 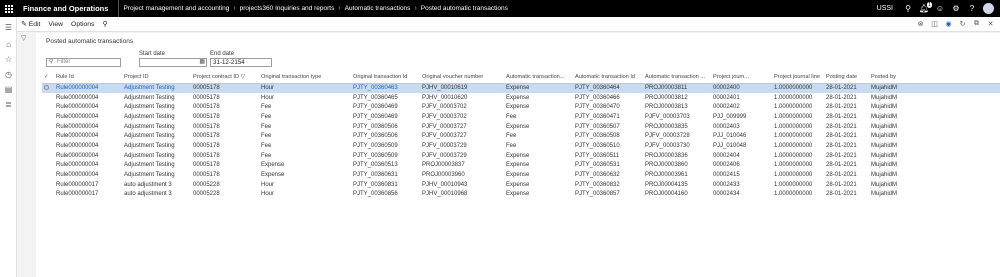 I want to click on attachment-icon: ◉, so click(x=948, y=24).